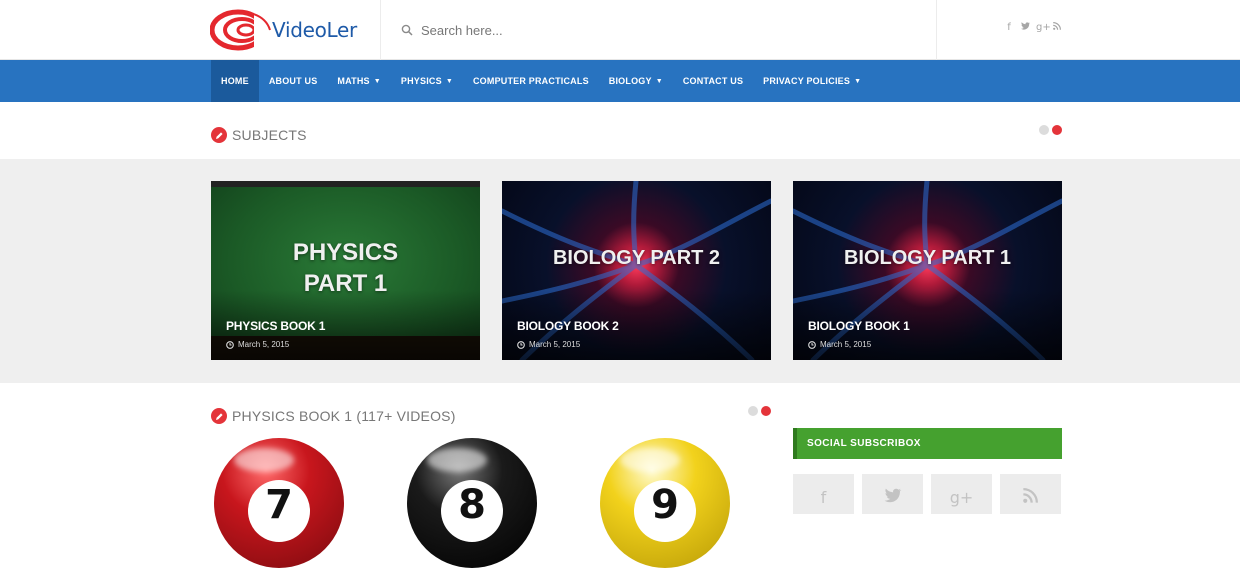 Image resolution: width=1240 pixels, height=568 pixels. Describe the element at coordinates (1033, 27) in the screenshot. I see `header-social-links: f g+` at that location.